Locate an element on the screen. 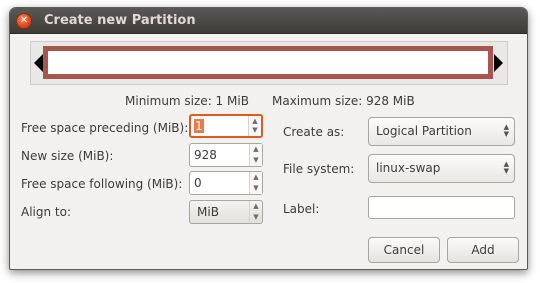 The width and height of the screenshot is (540, 283). new-size-value: 928 is located at coordinates (205, 155).